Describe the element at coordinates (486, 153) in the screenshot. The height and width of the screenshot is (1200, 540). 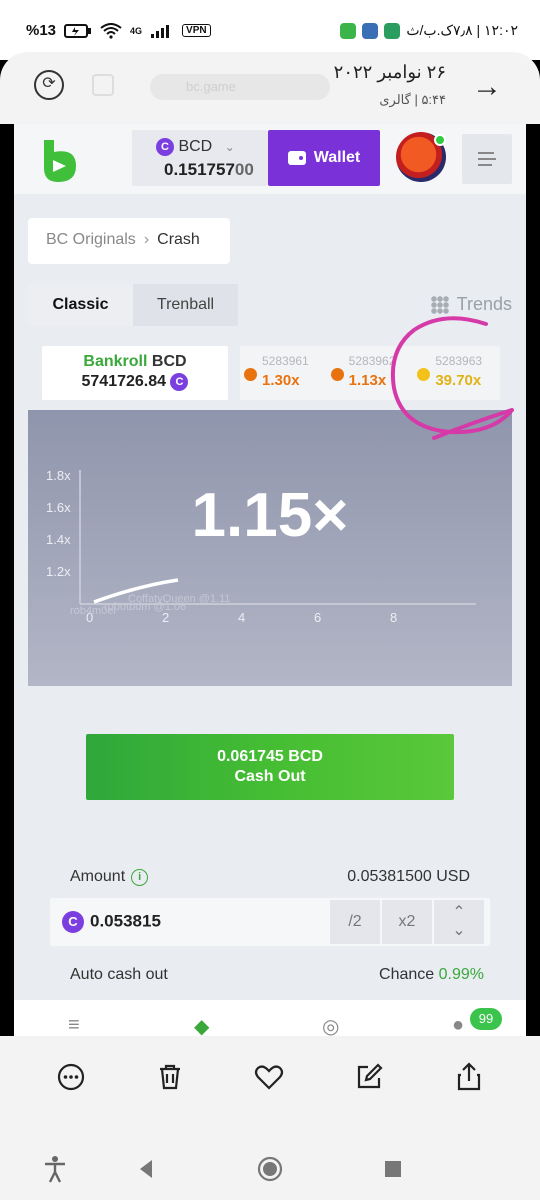
I see `menu-icon` at that location.